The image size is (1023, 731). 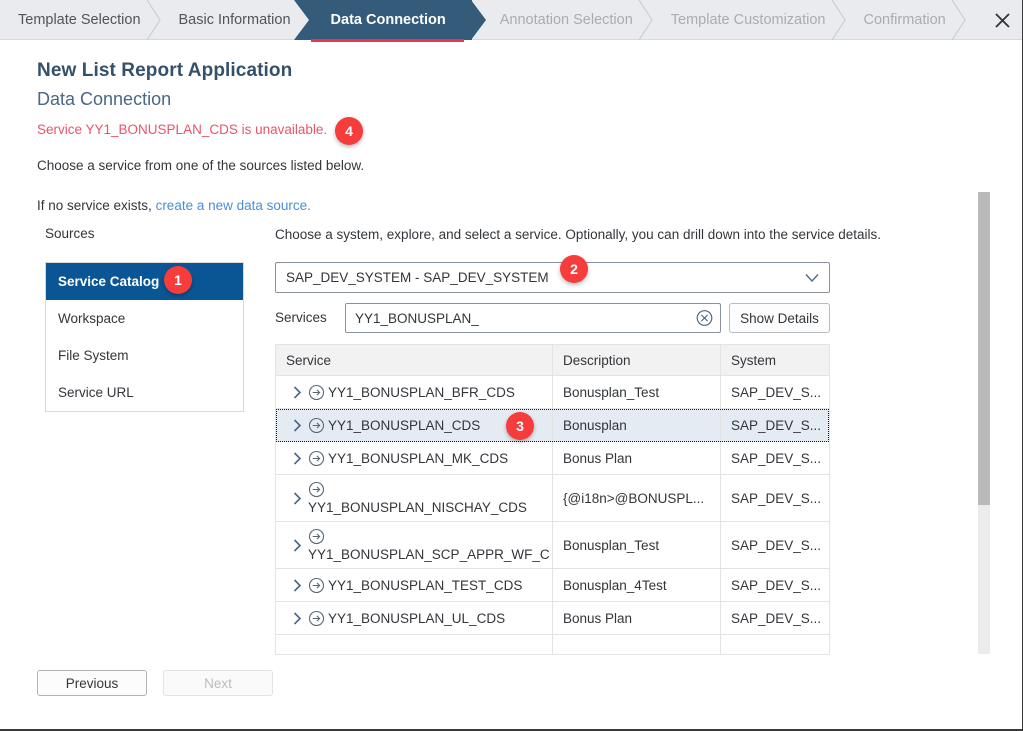 I want to click on search-input: YY1_BONUSPLAN_, so click(x=533, y=318).